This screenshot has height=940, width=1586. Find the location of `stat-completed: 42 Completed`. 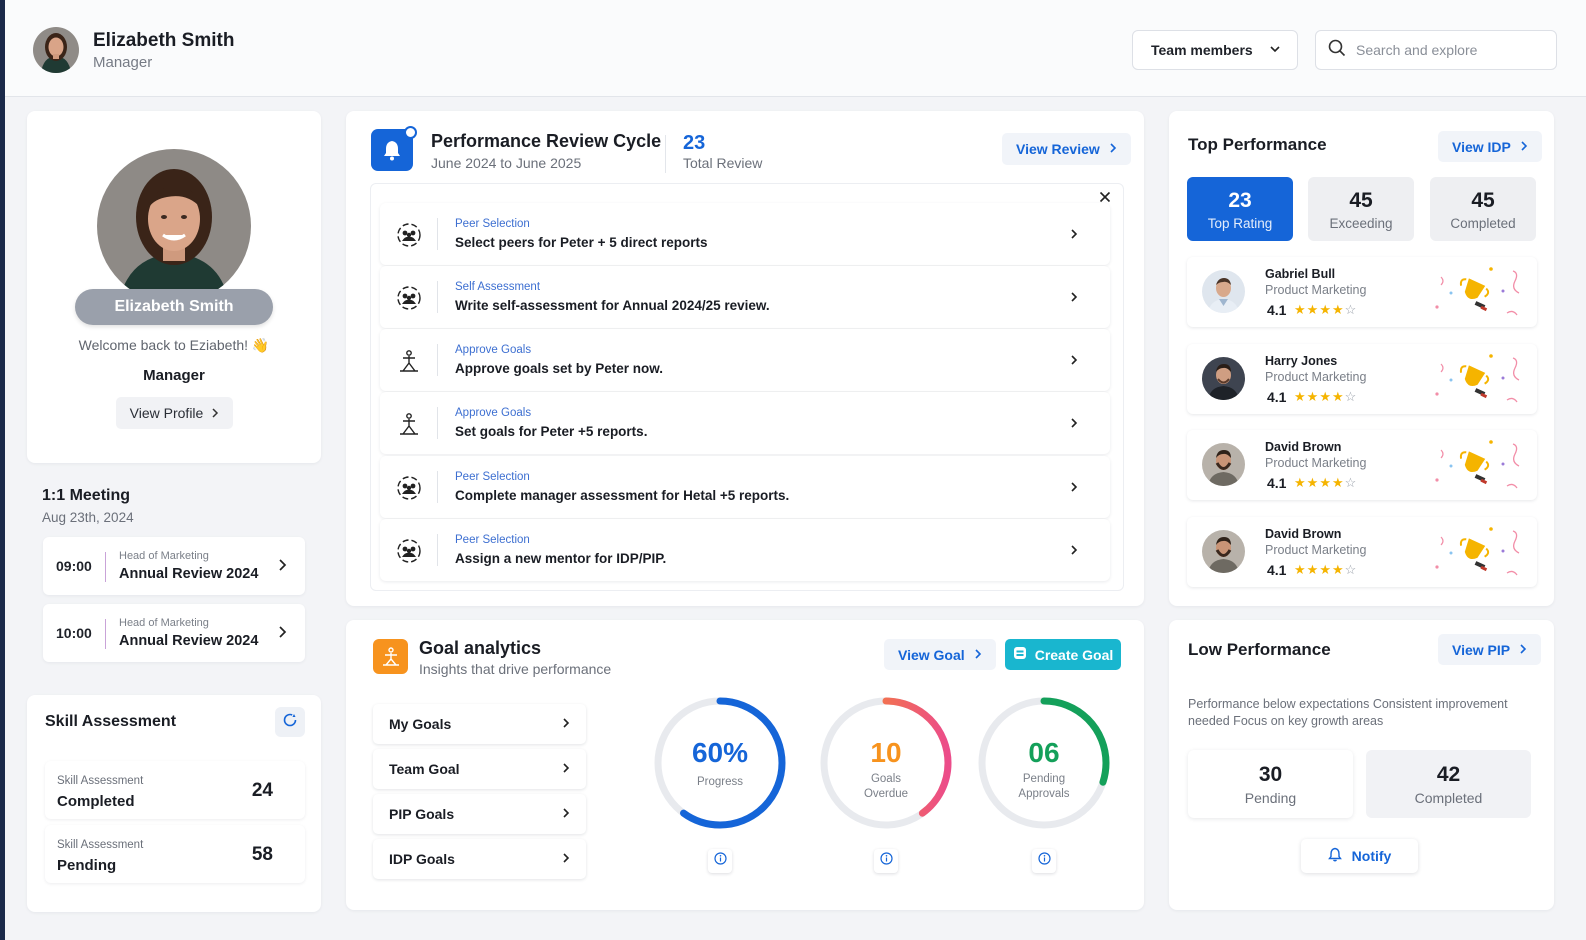

stat-completed: 42 Completed is located at coordinates (1448, 784).